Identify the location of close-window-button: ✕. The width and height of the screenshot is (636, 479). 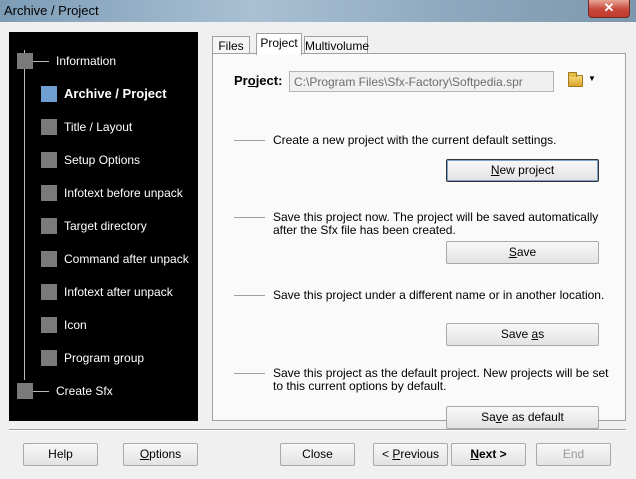
(609, 9).